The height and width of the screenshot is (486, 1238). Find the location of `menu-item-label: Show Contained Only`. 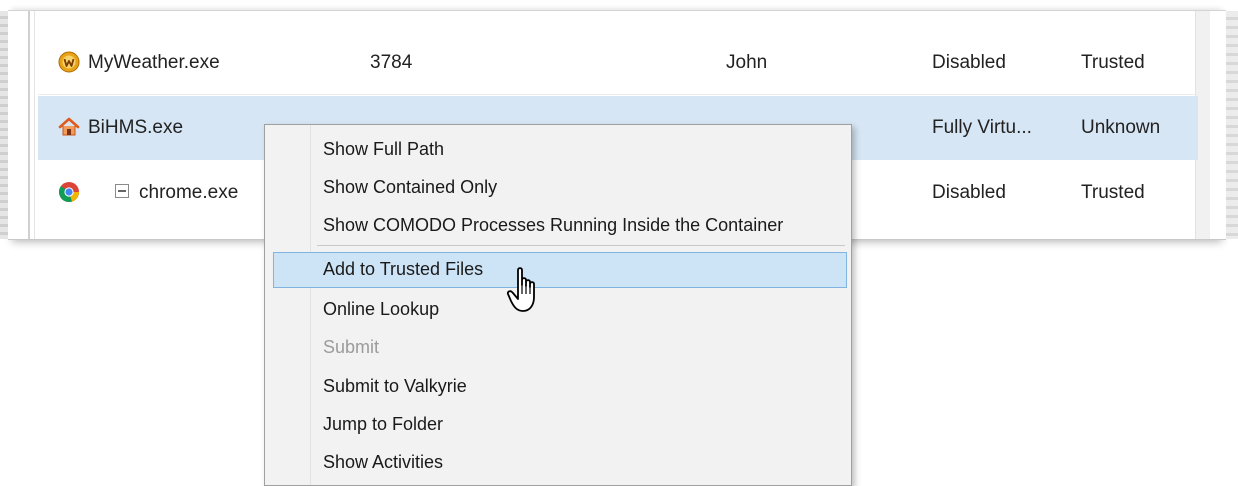

menu-item-label: Show Contained Only is located at coordinates (410, 187).